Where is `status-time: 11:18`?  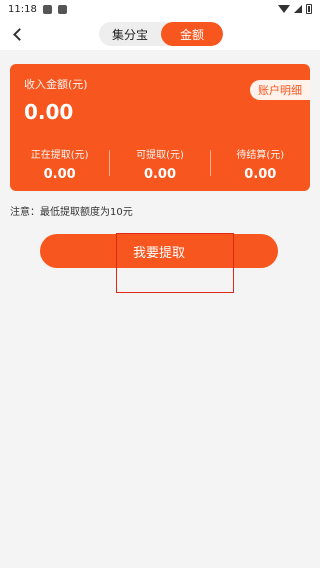
status-time: 11:18 is located at coordinates (22, 9).